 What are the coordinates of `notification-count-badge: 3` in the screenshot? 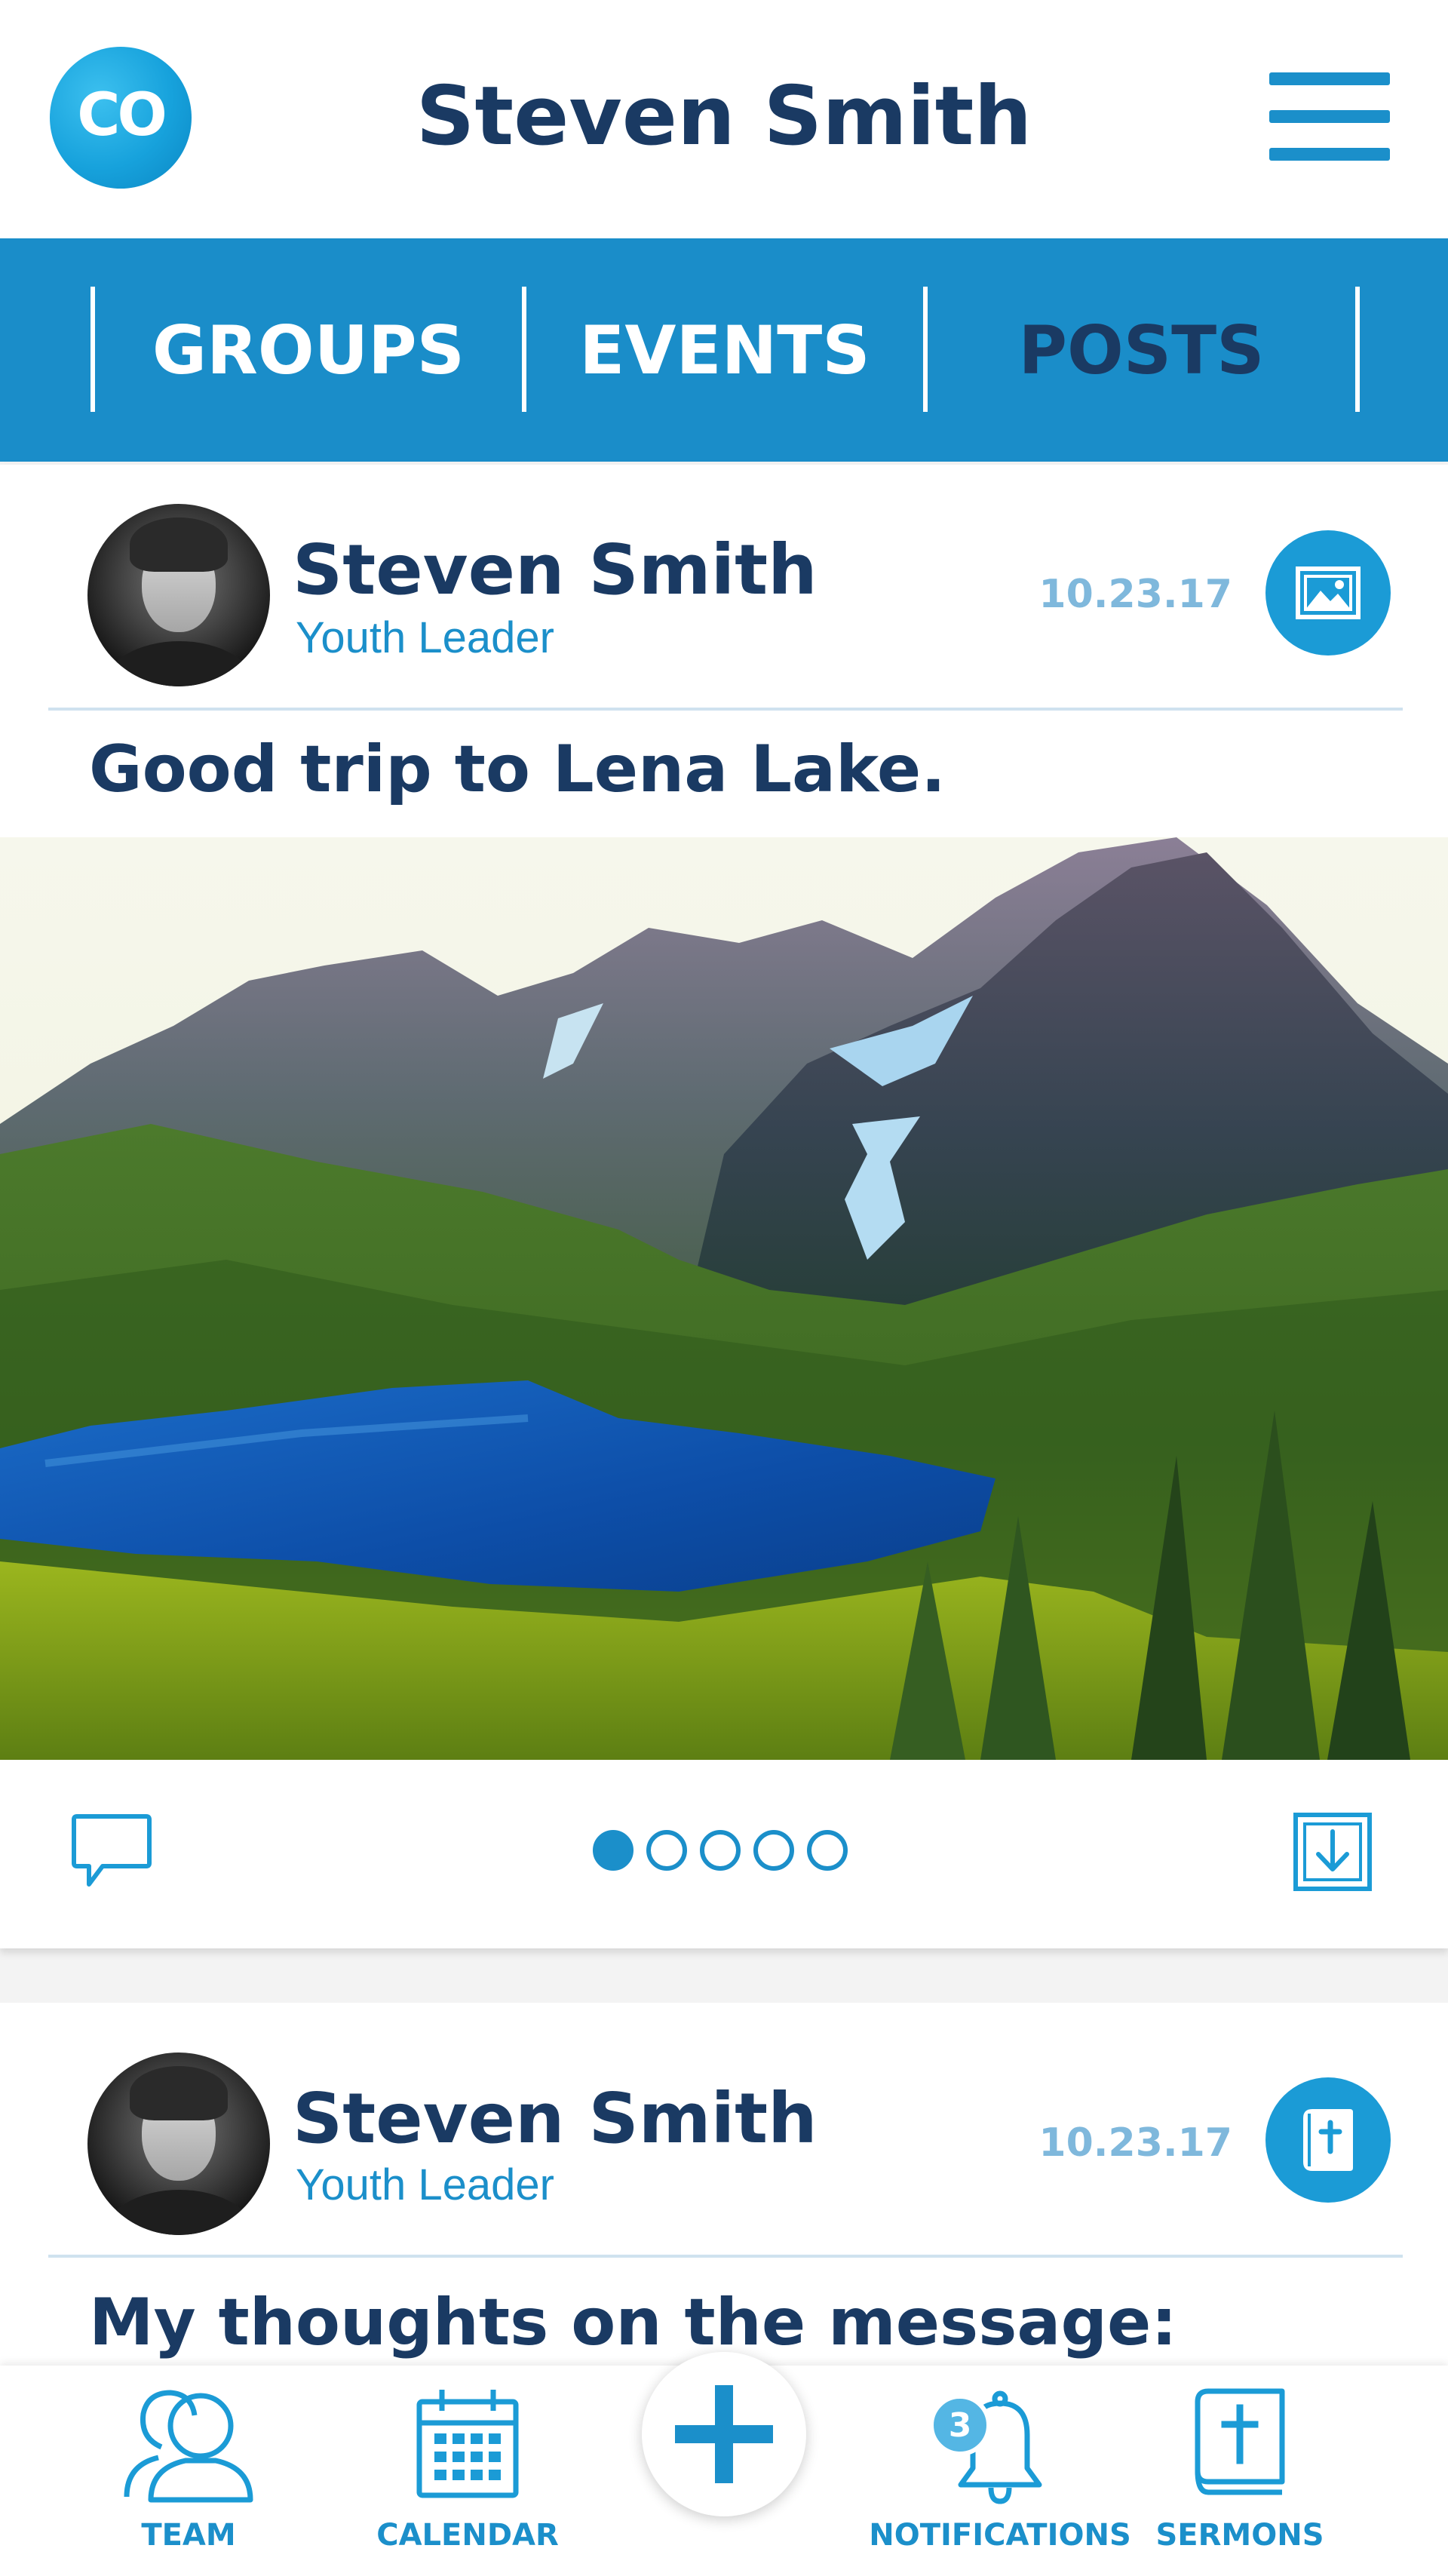 It's located at (960, 2425).